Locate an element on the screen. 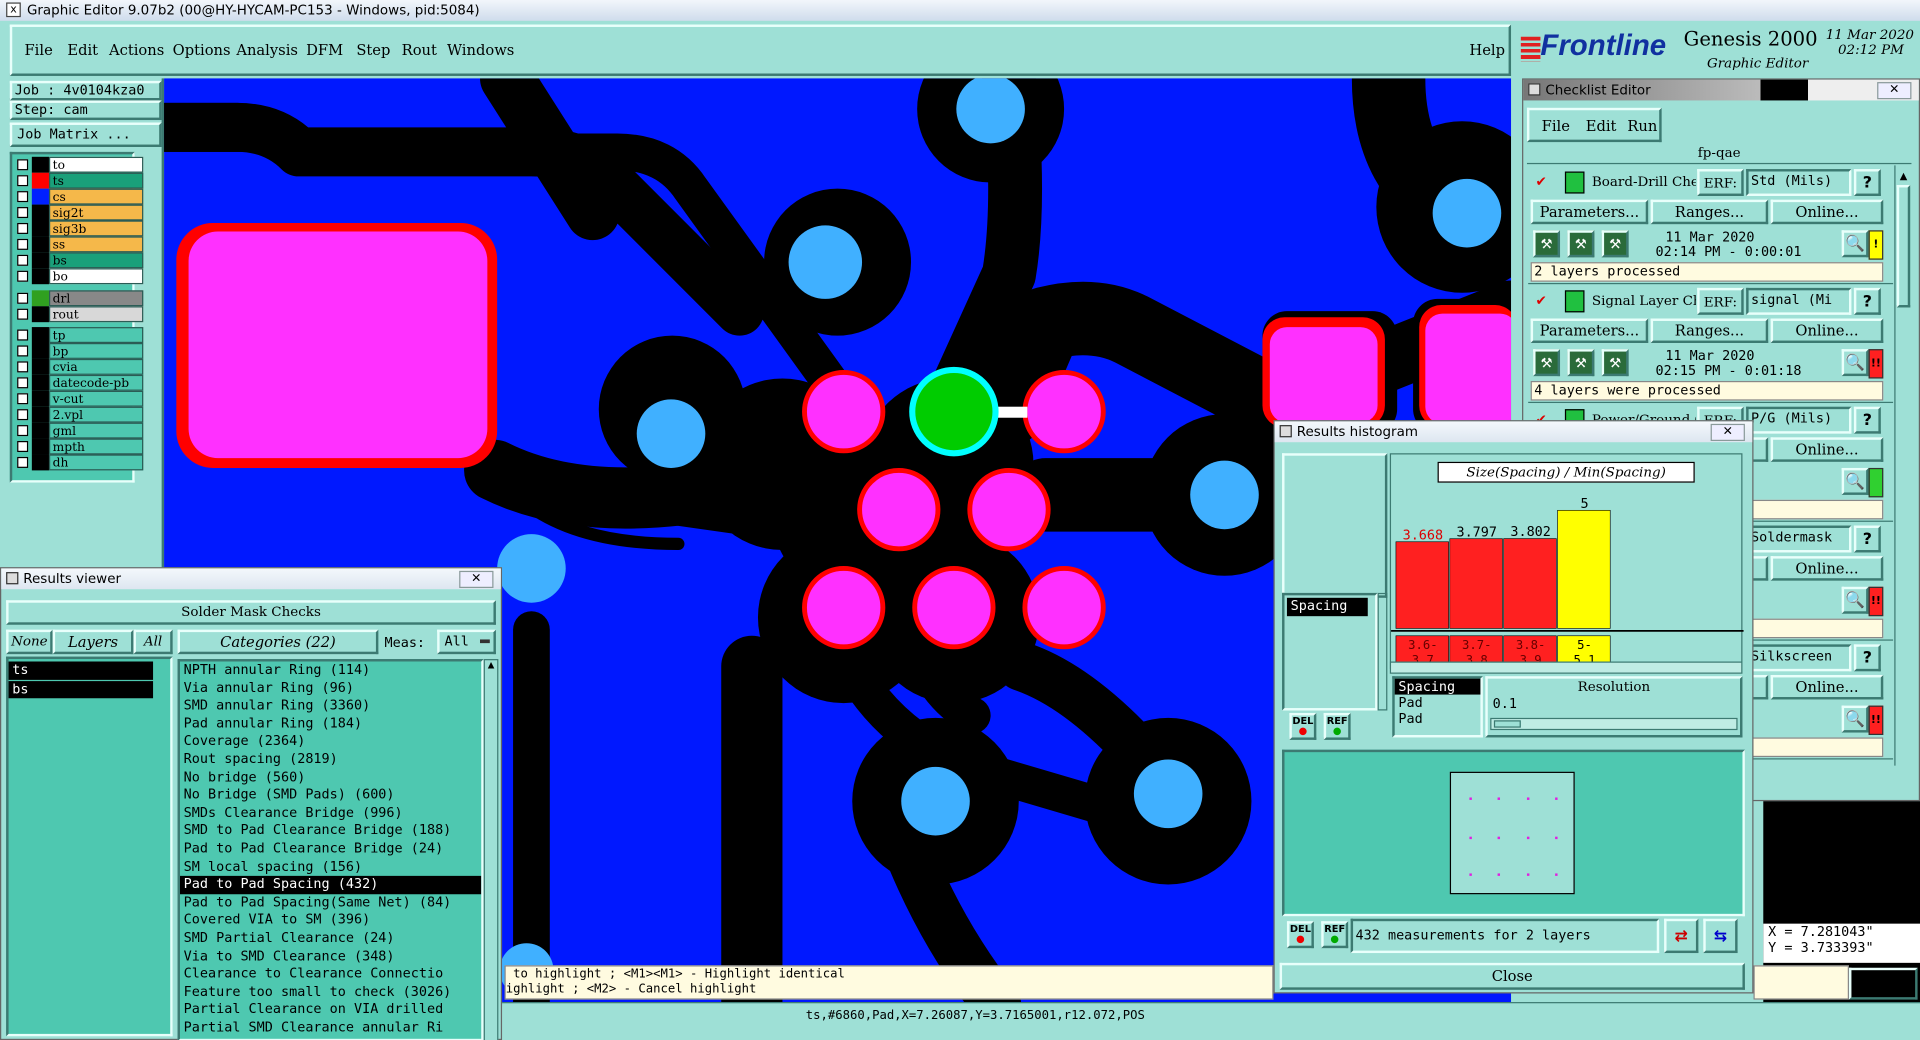  layer-row: gml is located at coordinates (78, 430).